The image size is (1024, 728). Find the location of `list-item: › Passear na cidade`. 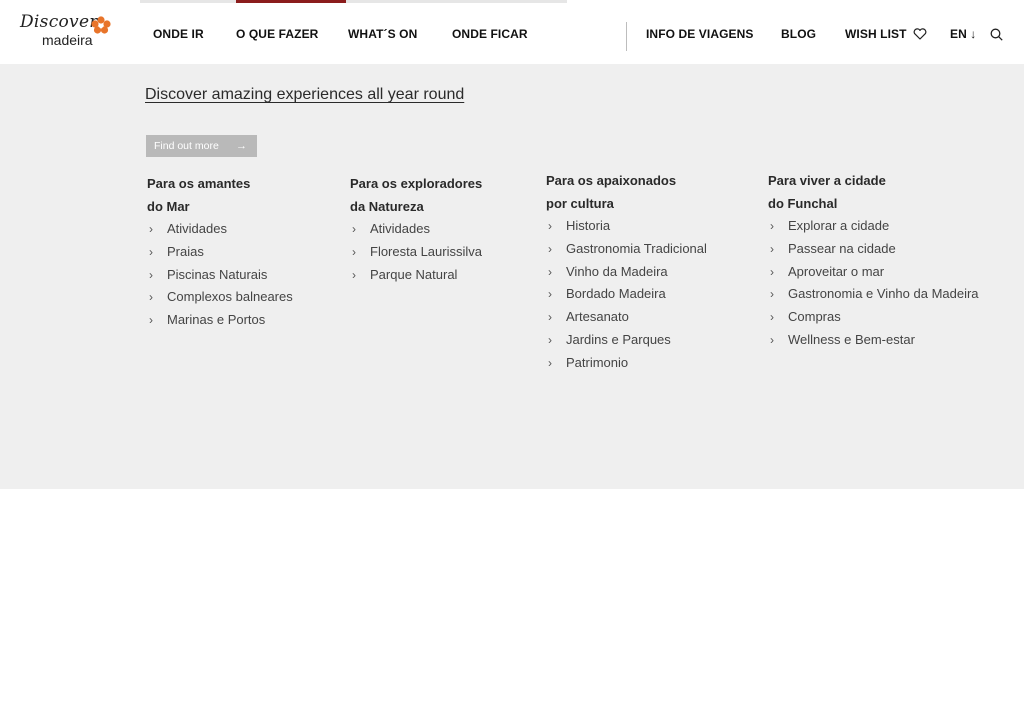

list-item: › Passear na cidade is located at coordinates (873, 249).